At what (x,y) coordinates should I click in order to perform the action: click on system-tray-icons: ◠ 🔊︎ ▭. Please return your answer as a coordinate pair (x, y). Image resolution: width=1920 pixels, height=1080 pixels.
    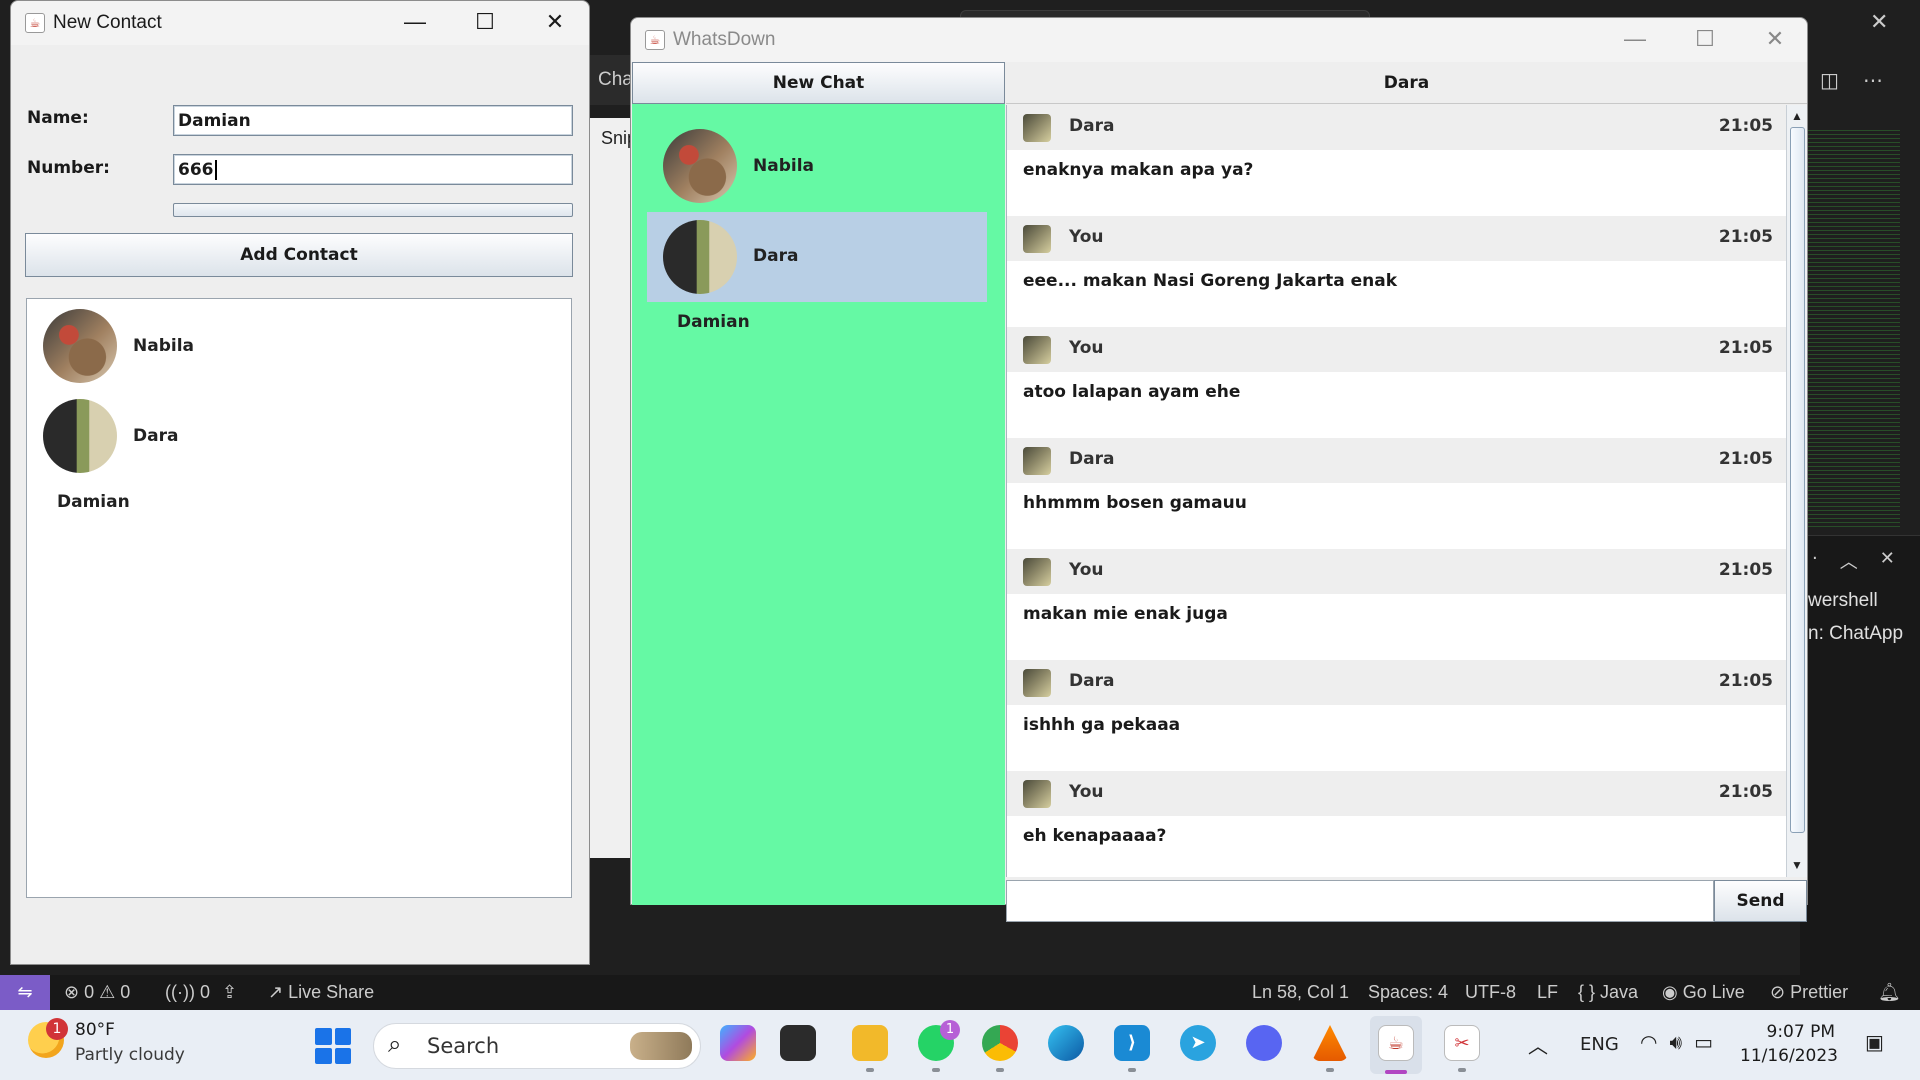
    Looking at the image, I should click on (1676, 1042).